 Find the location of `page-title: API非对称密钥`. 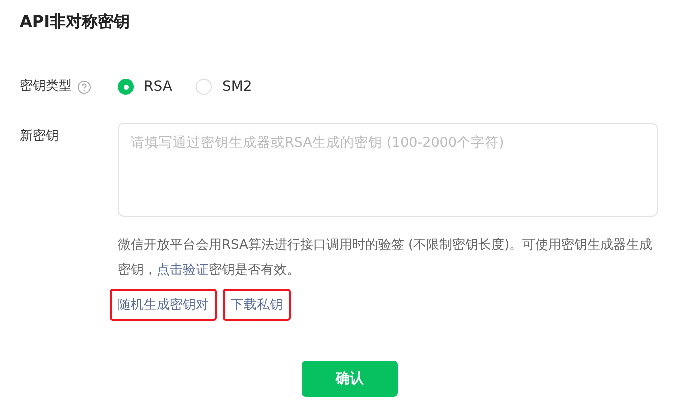

page-title: API非对称密钥 is located at coordinates (76, 22).